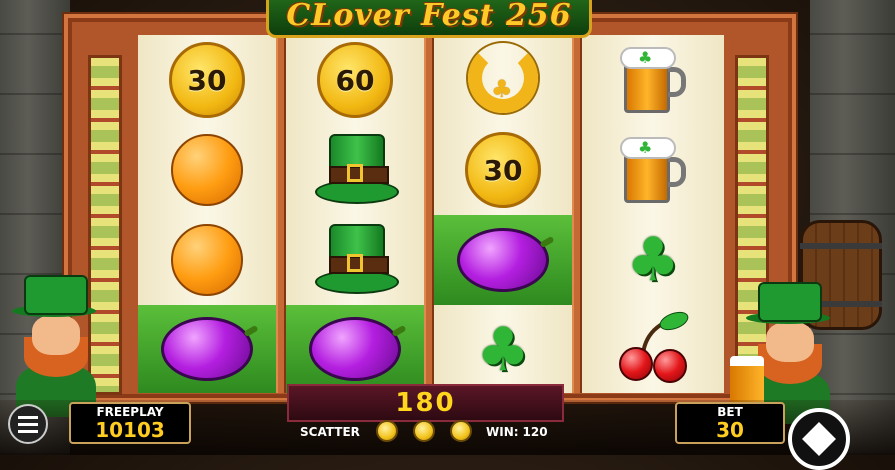  I want to click on scatter-info: SCATTER, so click(330, 432).